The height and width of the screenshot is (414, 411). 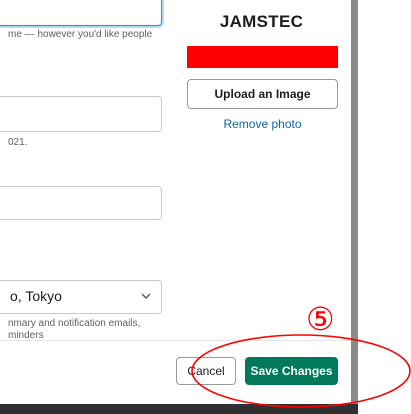 I want to click on chevron-down-icon, so click(x=146, y=296).